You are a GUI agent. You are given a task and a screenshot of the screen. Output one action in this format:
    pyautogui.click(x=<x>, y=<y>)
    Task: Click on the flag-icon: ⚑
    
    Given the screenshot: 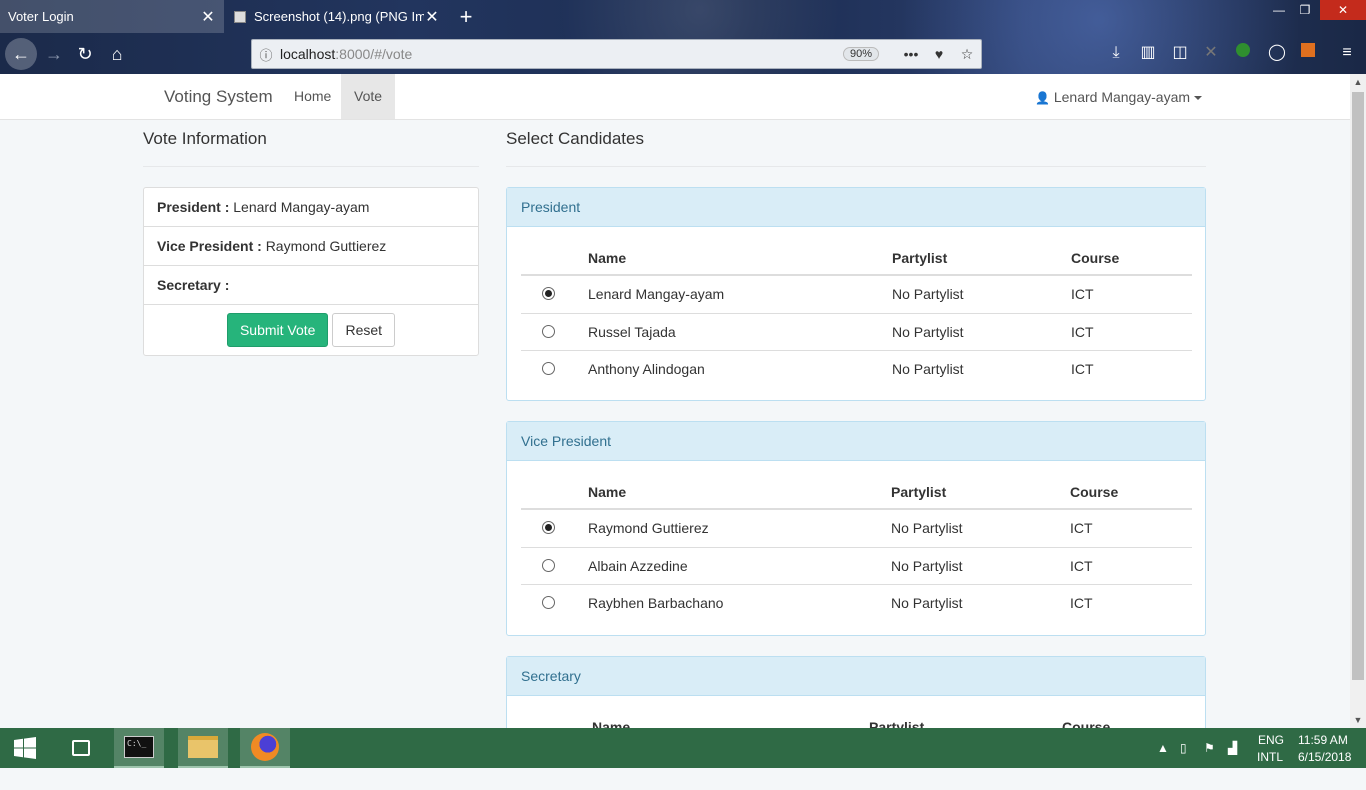 What is the action you would take?
    pyautogui.click(x=1209, y=748)
    